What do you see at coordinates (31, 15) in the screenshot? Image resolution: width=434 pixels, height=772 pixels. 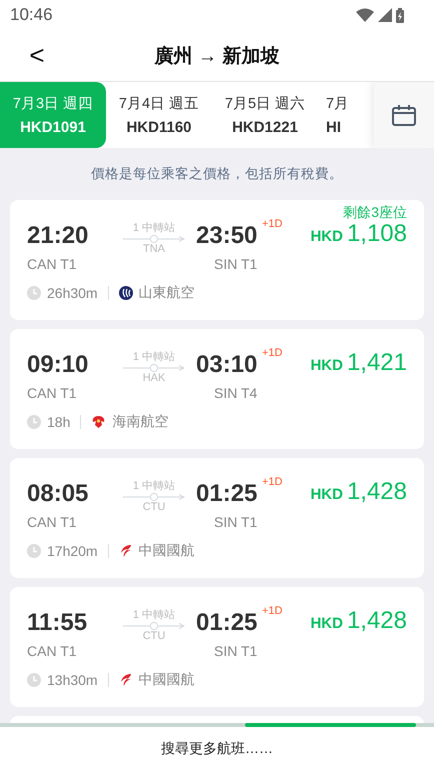 I see `status-time: 10:46` at bounding box center [31, 15].